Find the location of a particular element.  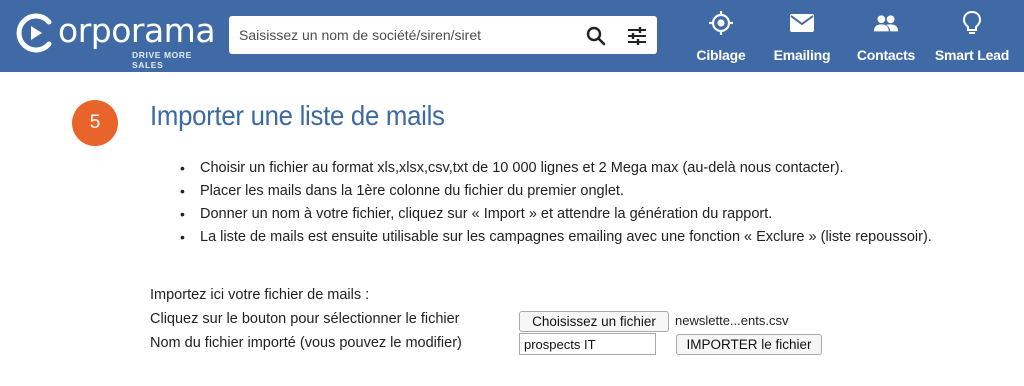

nav-emailing-label: Emailing is located at coordinates (802, 55).